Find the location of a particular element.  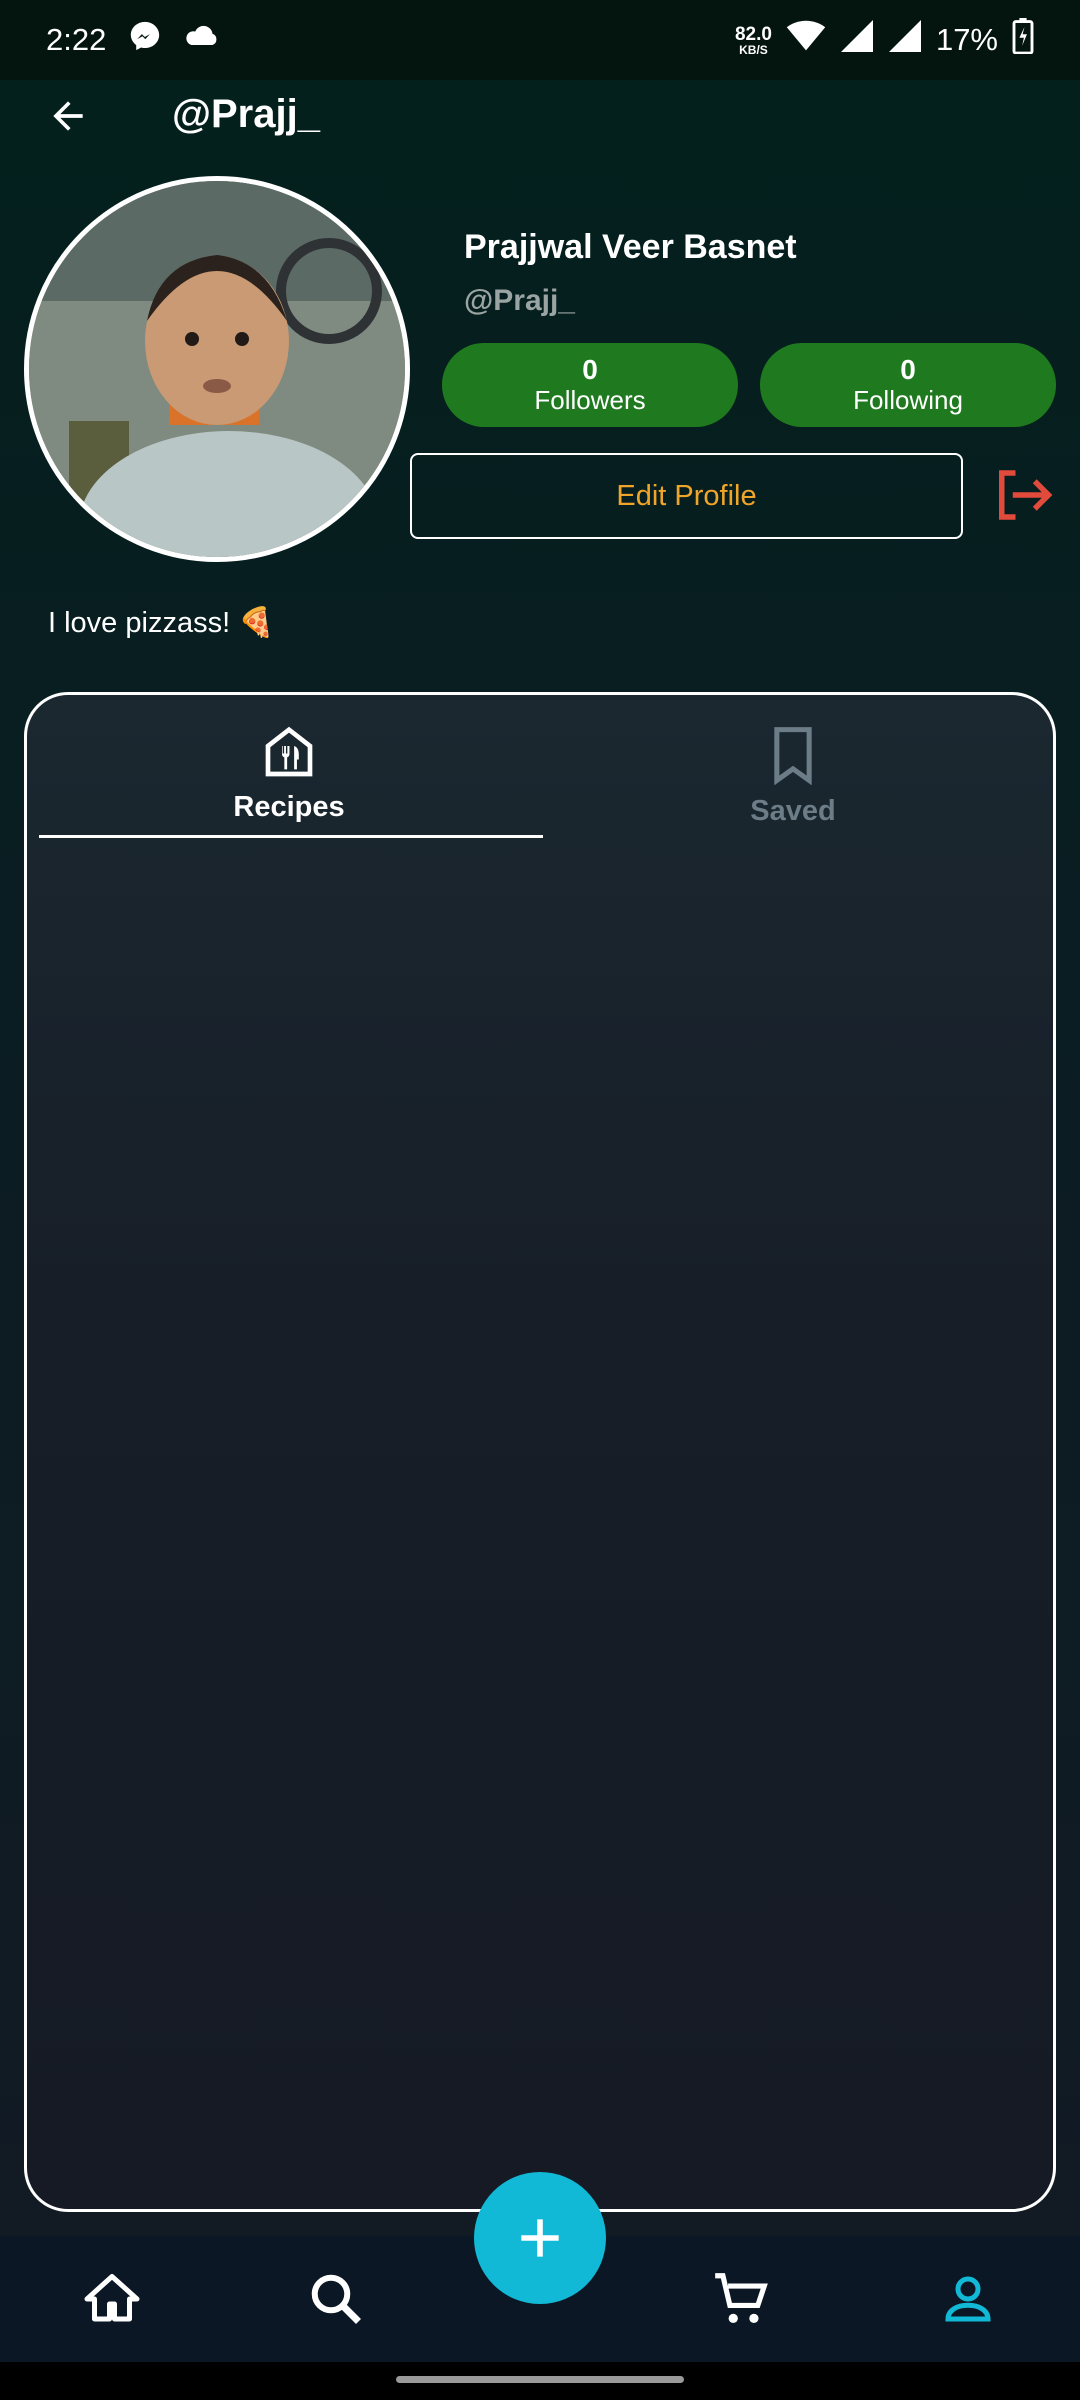

app-header: @Prajj_ is located at coordinates (540, 115).